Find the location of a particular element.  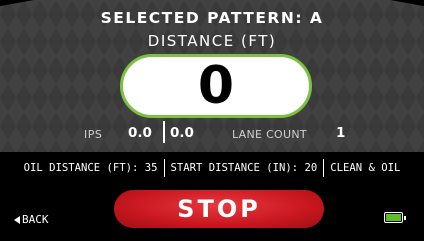

back-button: BACK is located at coordinates (31, 219).